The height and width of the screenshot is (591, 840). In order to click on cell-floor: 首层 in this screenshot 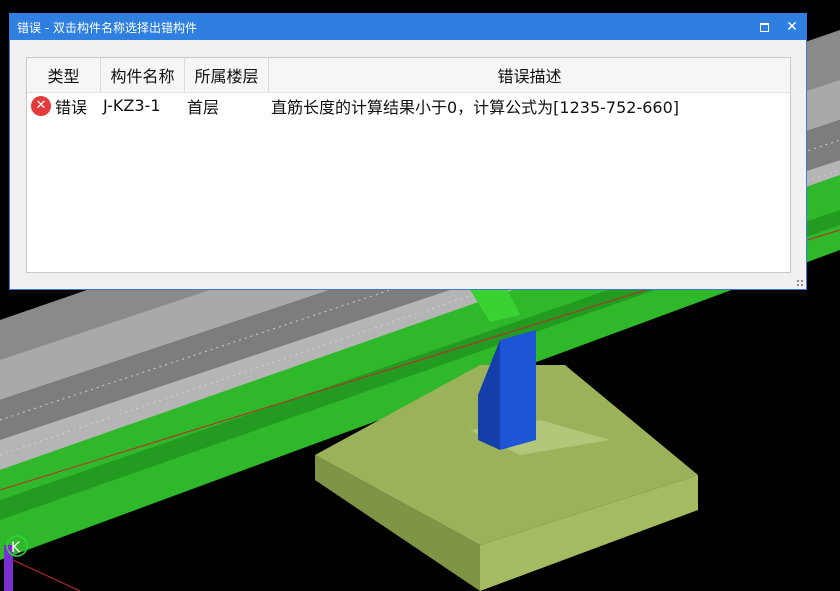, I will do `click(227, 105)`.